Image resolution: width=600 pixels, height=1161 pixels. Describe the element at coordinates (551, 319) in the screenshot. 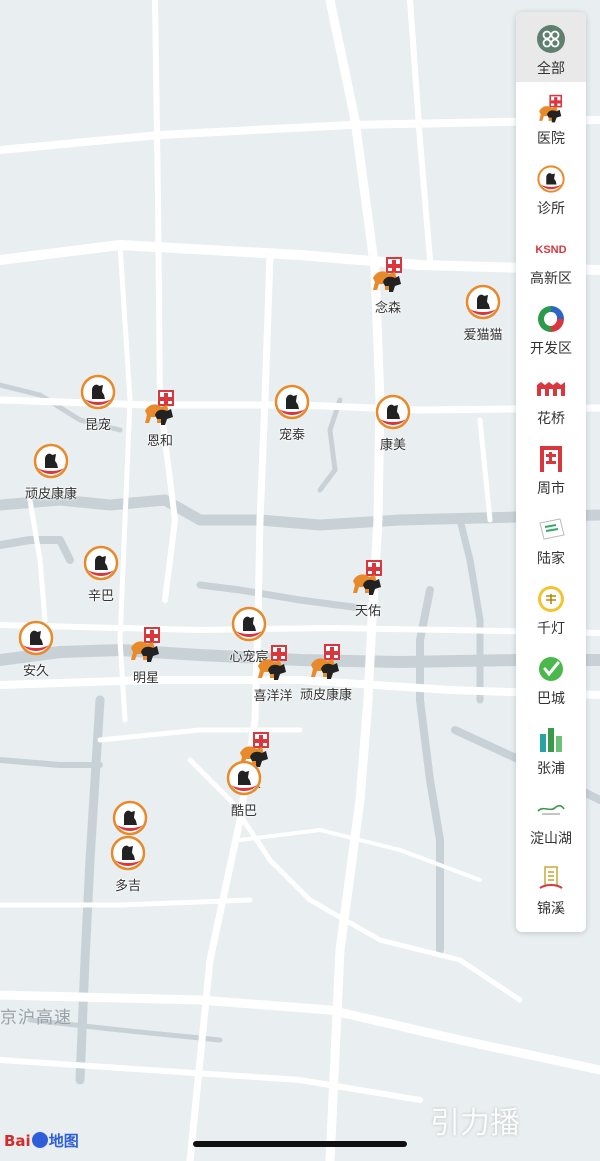

I see `kaifaqu-logo-icon` at that location.